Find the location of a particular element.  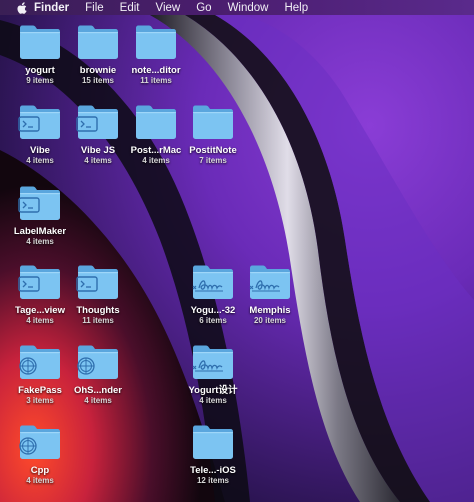

desktop-folder-ohs-nder: OhS...nder 4 items is located at coordinates (98, 375).